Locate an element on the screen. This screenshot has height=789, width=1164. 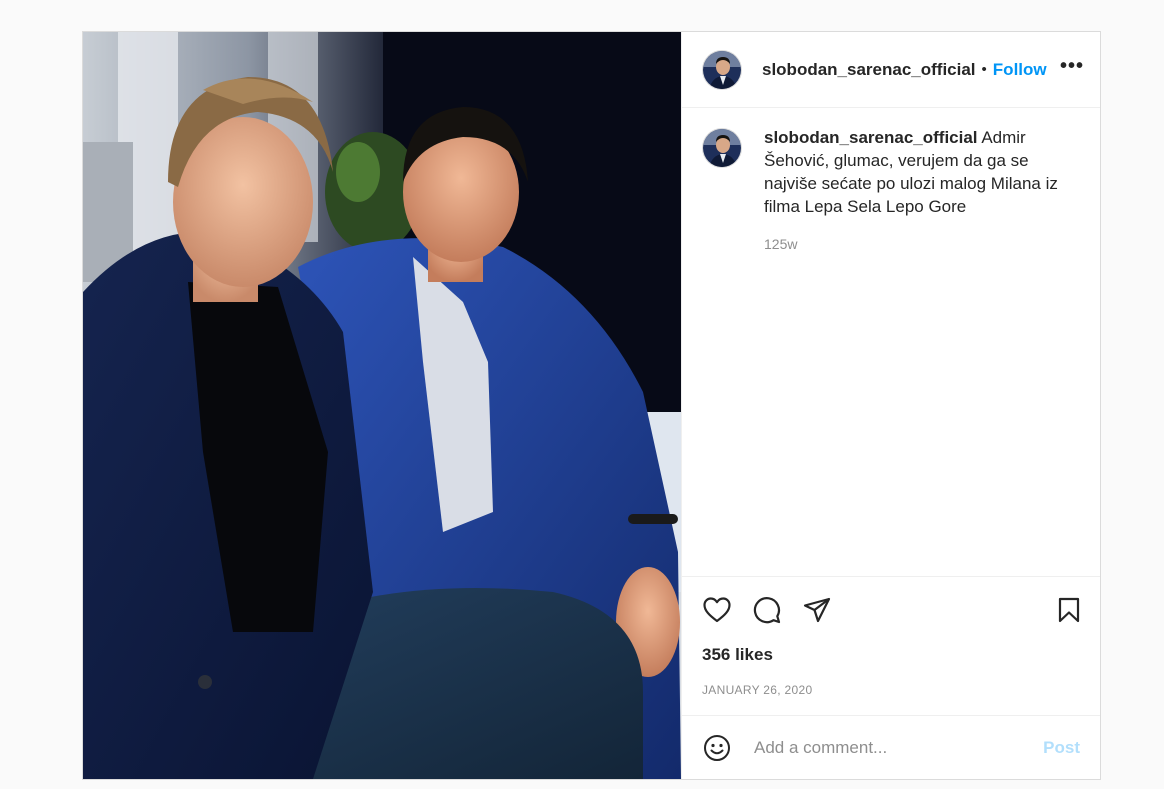
heart-icon is located at coordinates (717, 610).